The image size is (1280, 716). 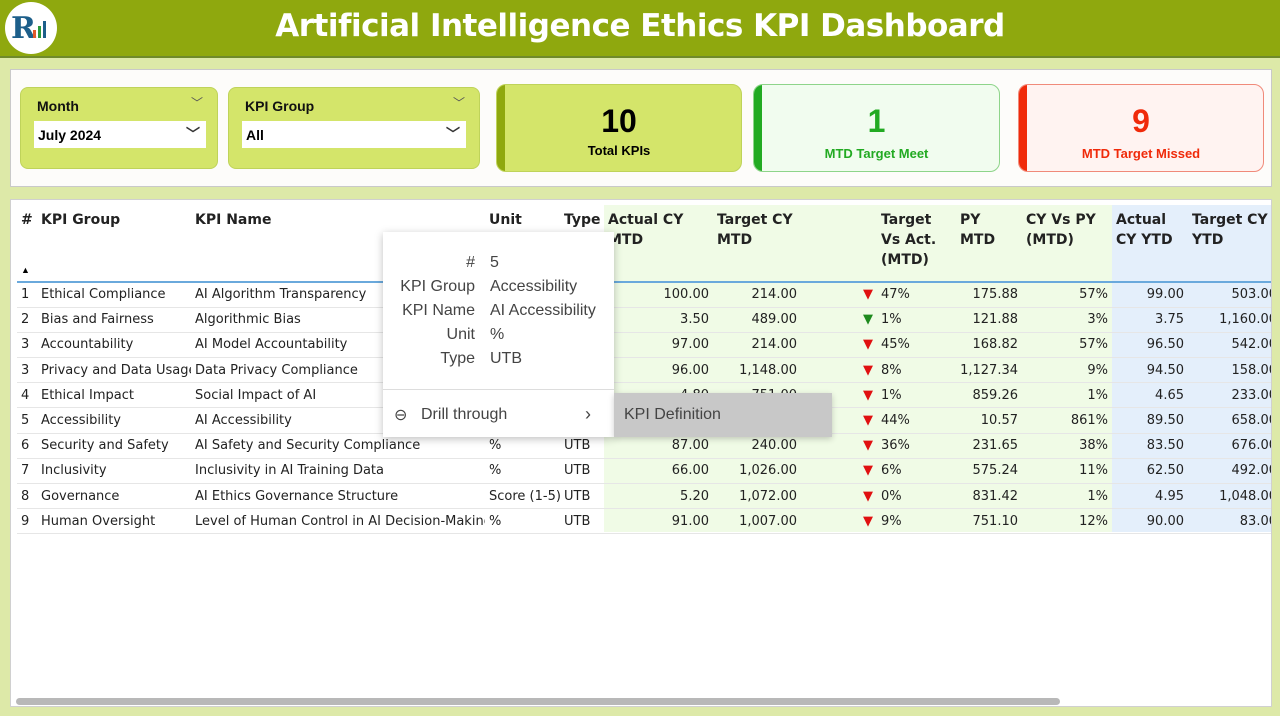 What do you see at coordinates (1067, 521) in the screenshot?
I see `cell-cyvpy: 12%` at bounding box center [1067, 521].